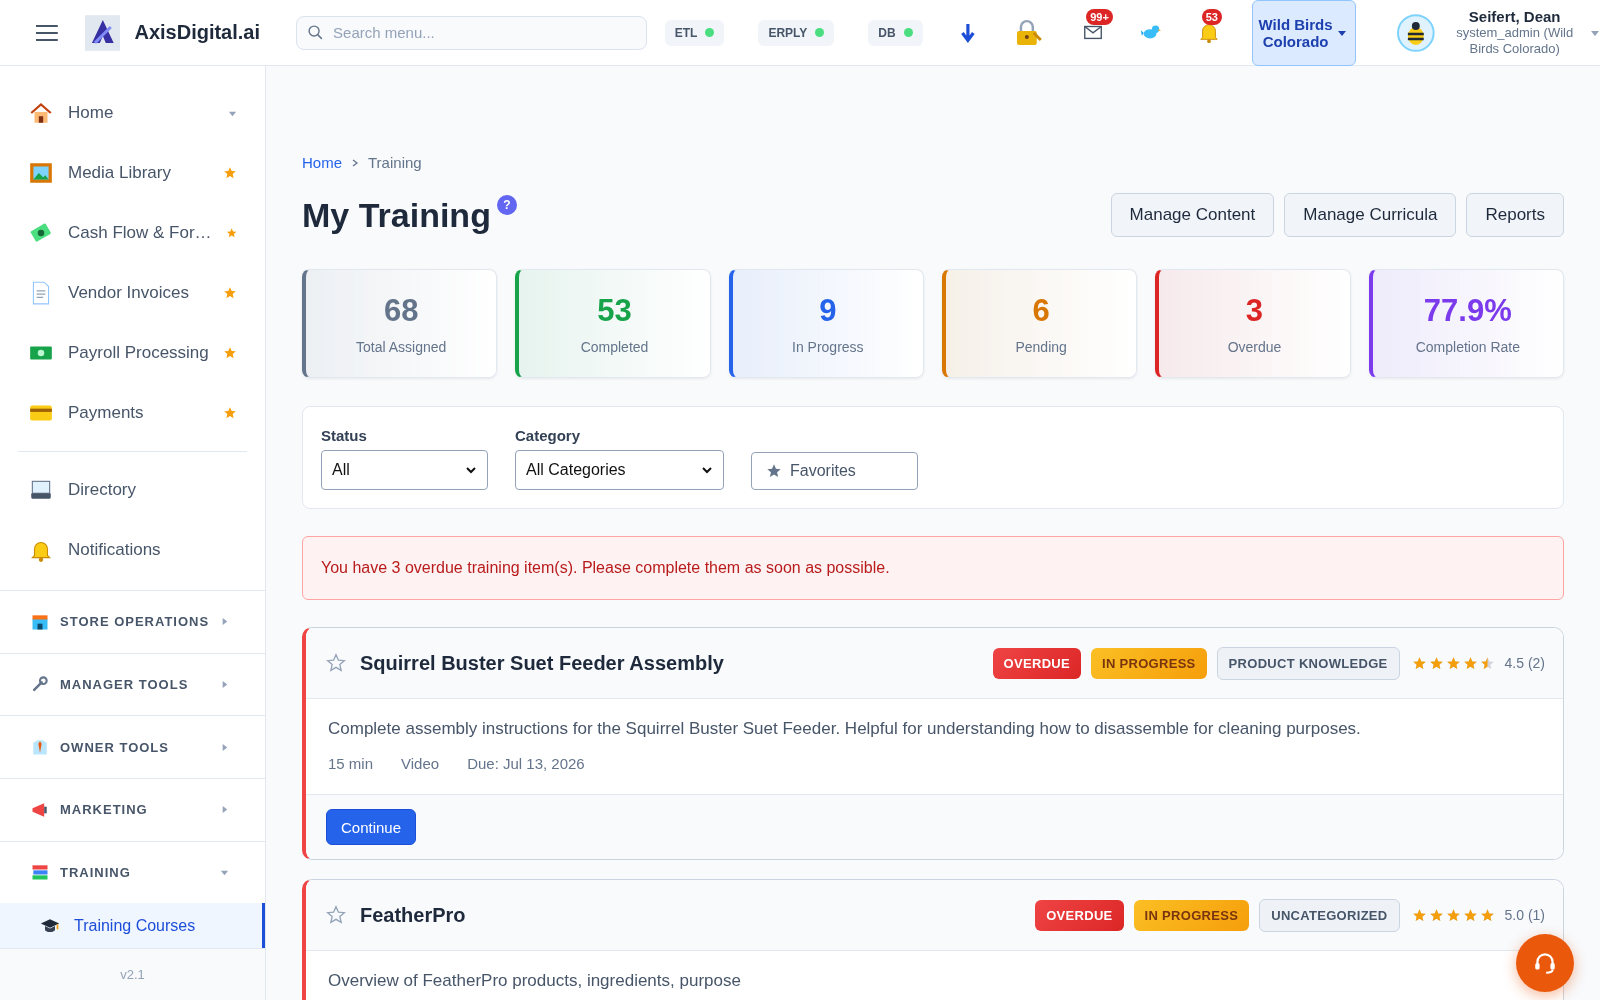 The width and height of the screenshot is (1600, 1000). I want to click on status-badge: PRODUCT KNOWLEDGE, so click(1308, 663).